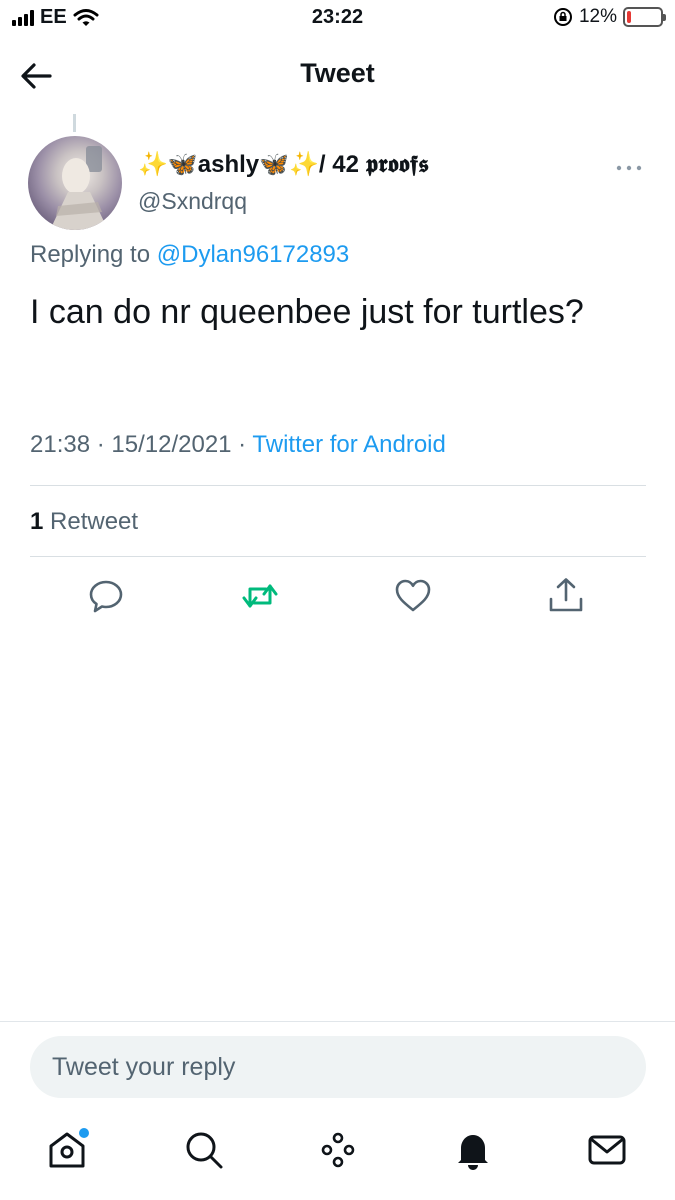 The image size is (675, 1200). What do you see at coordinates (91, 521) in the screenshot?
I see `retweet-label: Retweet` at bounding box center [91, 521].